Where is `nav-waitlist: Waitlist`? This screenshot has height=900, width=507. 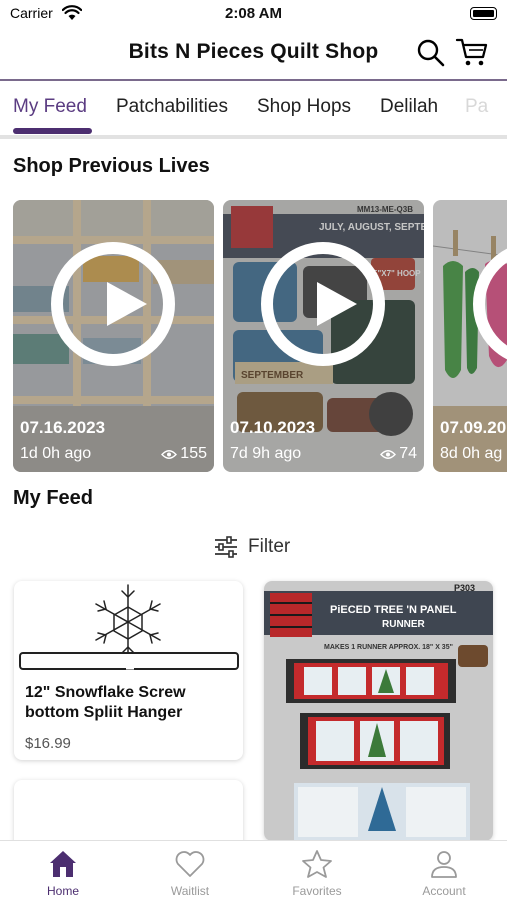 nav-waitlist: Waitlist is located at coordinates (190, 870).